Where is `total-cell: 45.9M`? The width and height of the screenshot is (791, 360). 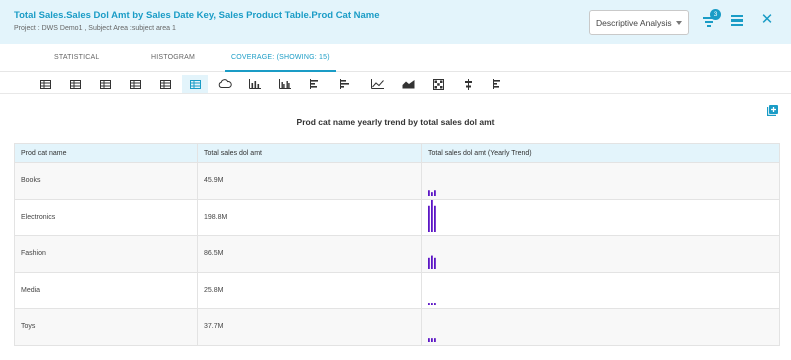
total-cell: 45.9M is located at coordinates (309, 181).